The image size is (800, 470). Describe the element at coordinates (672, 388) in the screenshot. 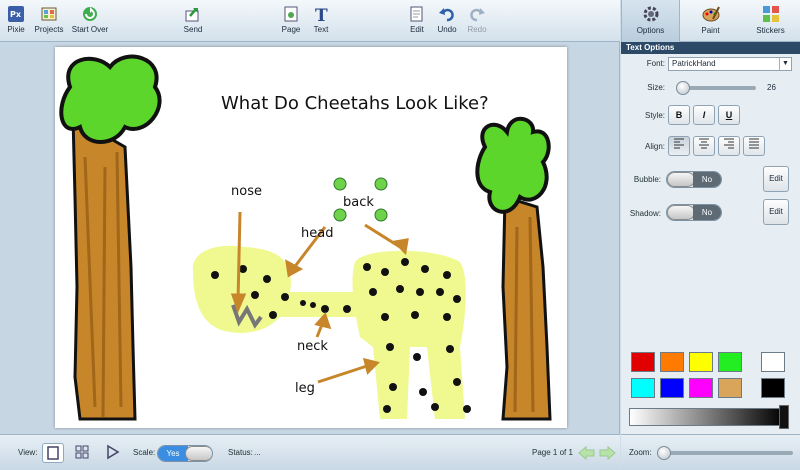

I see `color-swatch-blue` at that location.